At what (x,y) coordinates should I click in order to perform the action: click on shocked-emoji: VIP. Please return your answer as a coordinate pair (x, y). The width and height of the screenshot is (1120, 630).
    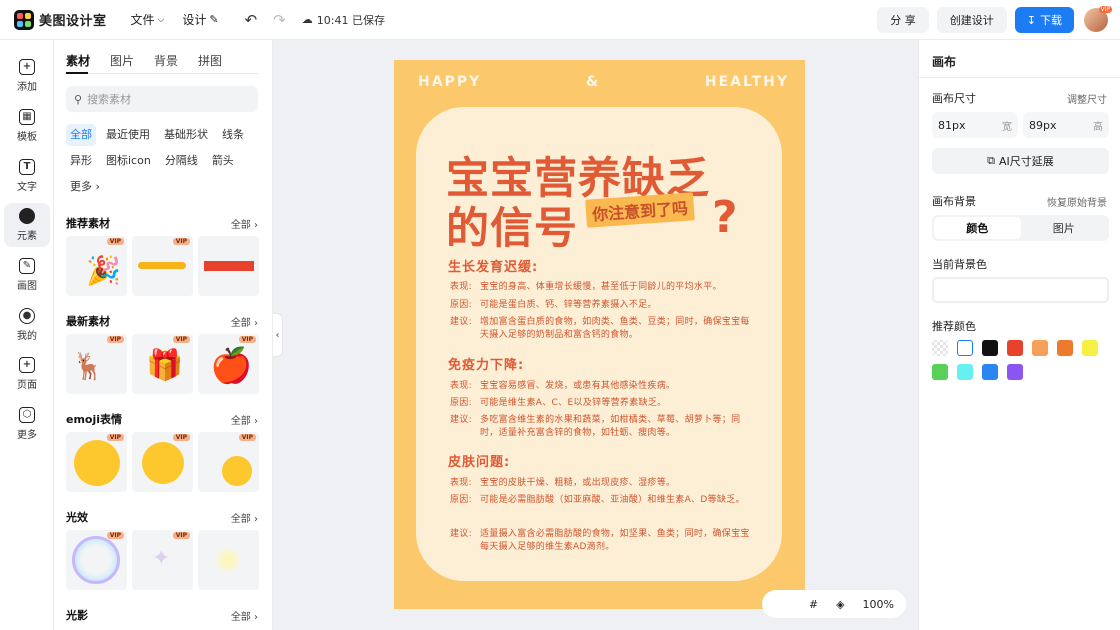
    Looking at the image, I should click on (96, 462).